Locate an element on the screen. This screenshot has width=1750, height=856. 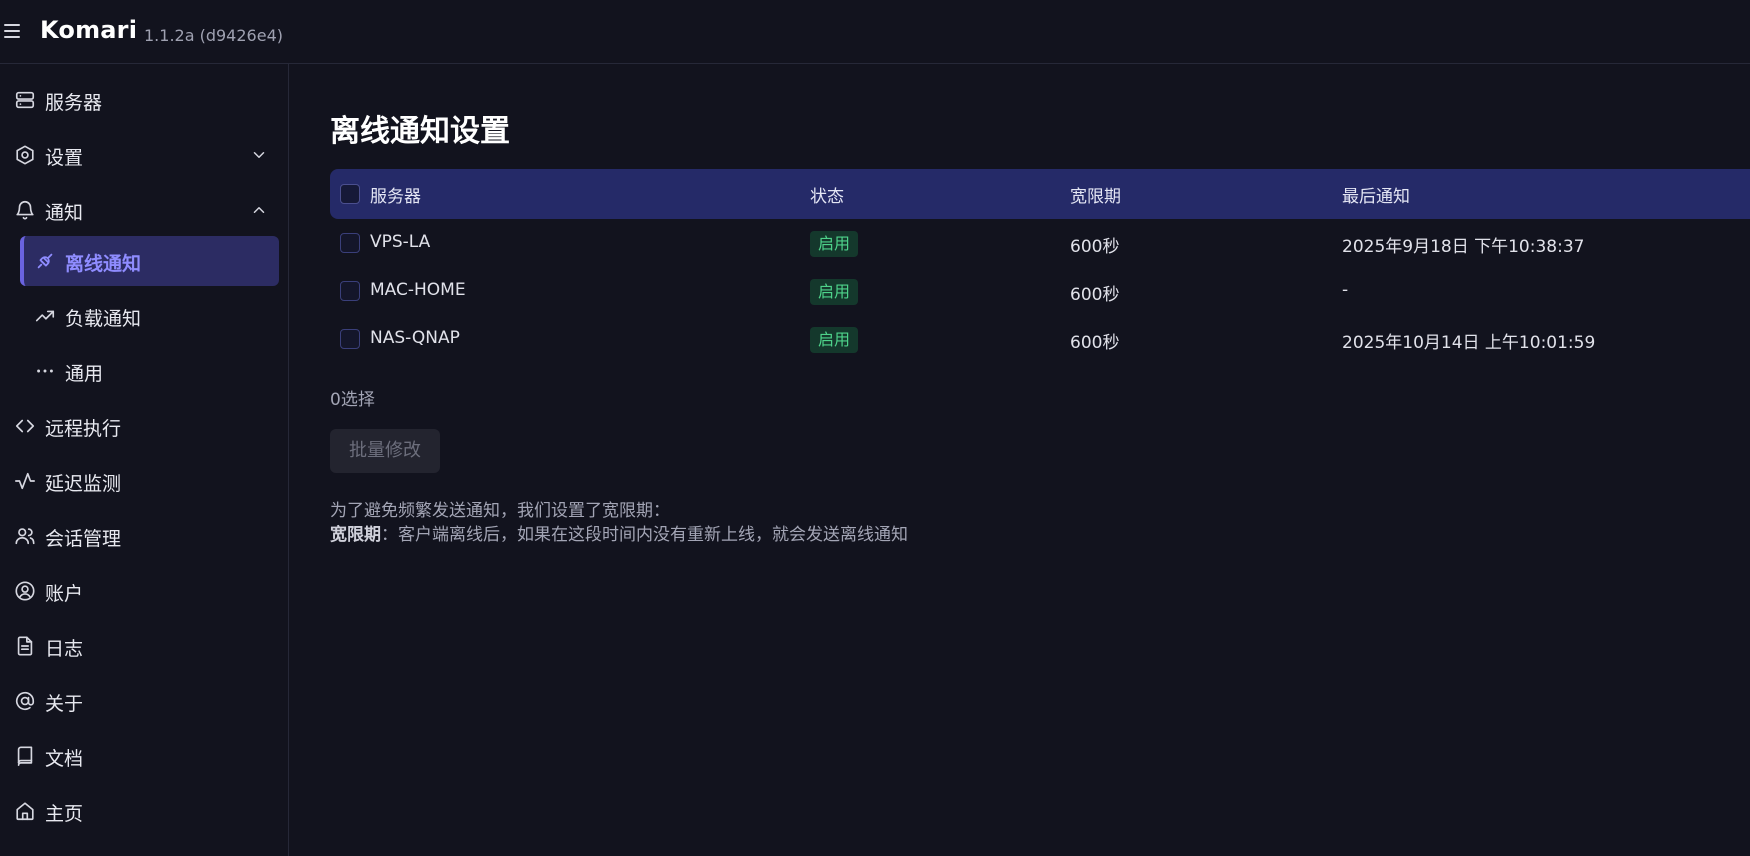
activity-icon is located at coordinates (25, 481).